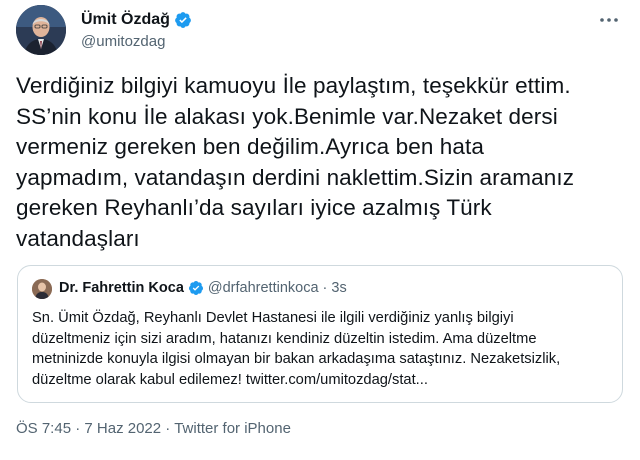 This screenshot has width=640, height=460. What do you see at coordinates (125, 20) in the screenshot?
I see `author-name: Ümit Özdağ` at bounding box center [125, 20].